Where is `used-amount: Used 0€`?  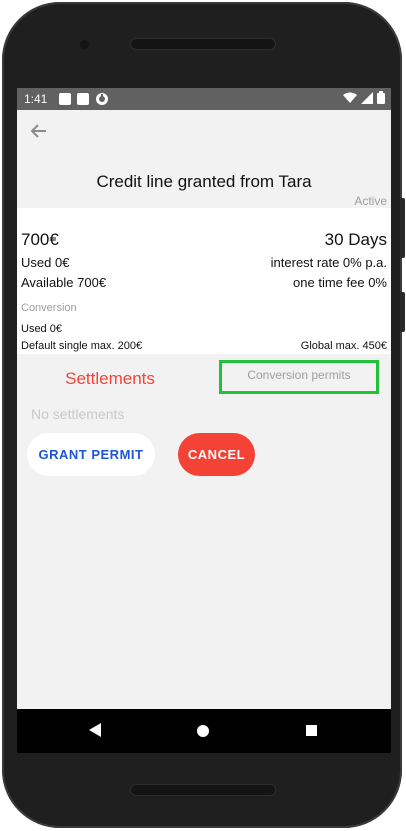
used-amount: Used 0€ is located at coordinates (45, 262).